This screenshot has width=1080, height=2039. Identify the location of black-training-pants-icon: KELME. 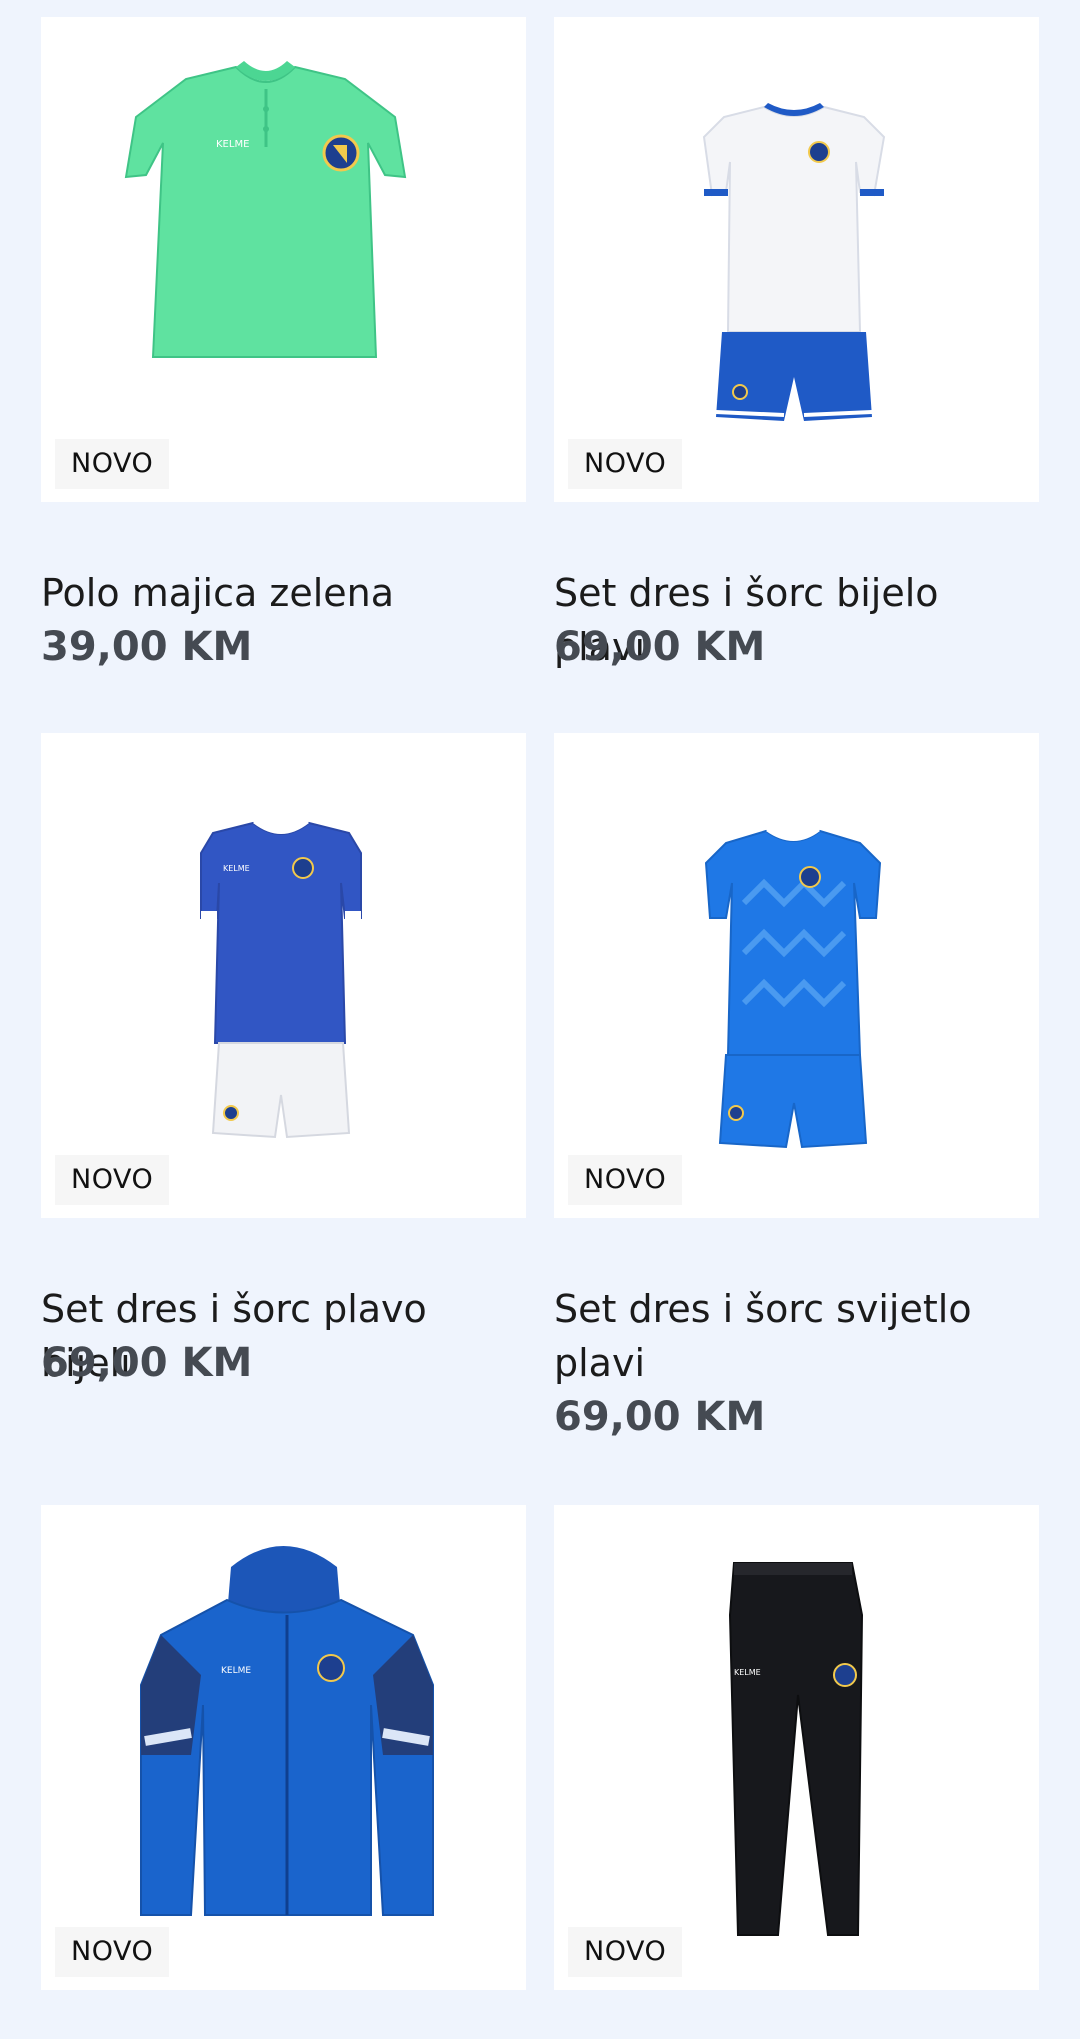
(796, 1749).